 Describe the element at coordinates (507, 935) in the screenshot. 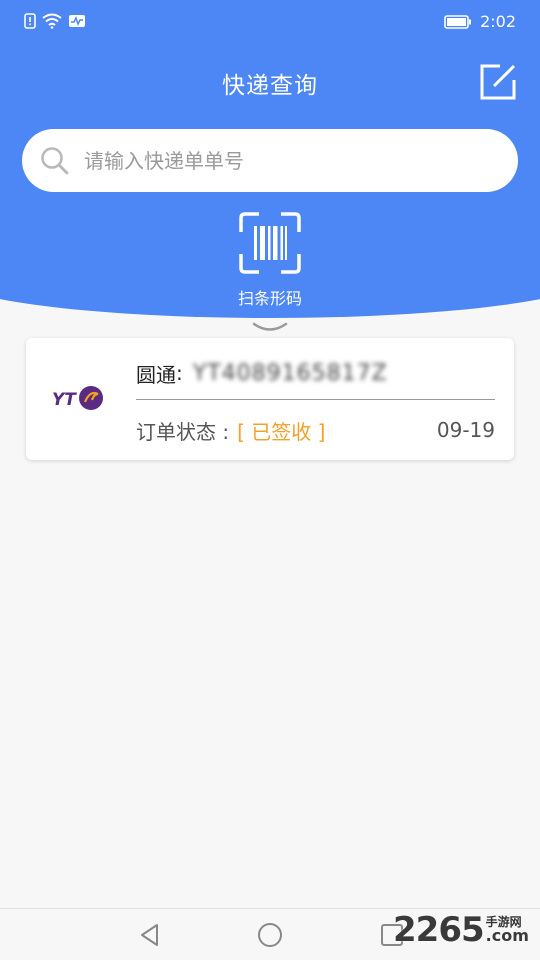

I see `watermark-com: .com` at that location.